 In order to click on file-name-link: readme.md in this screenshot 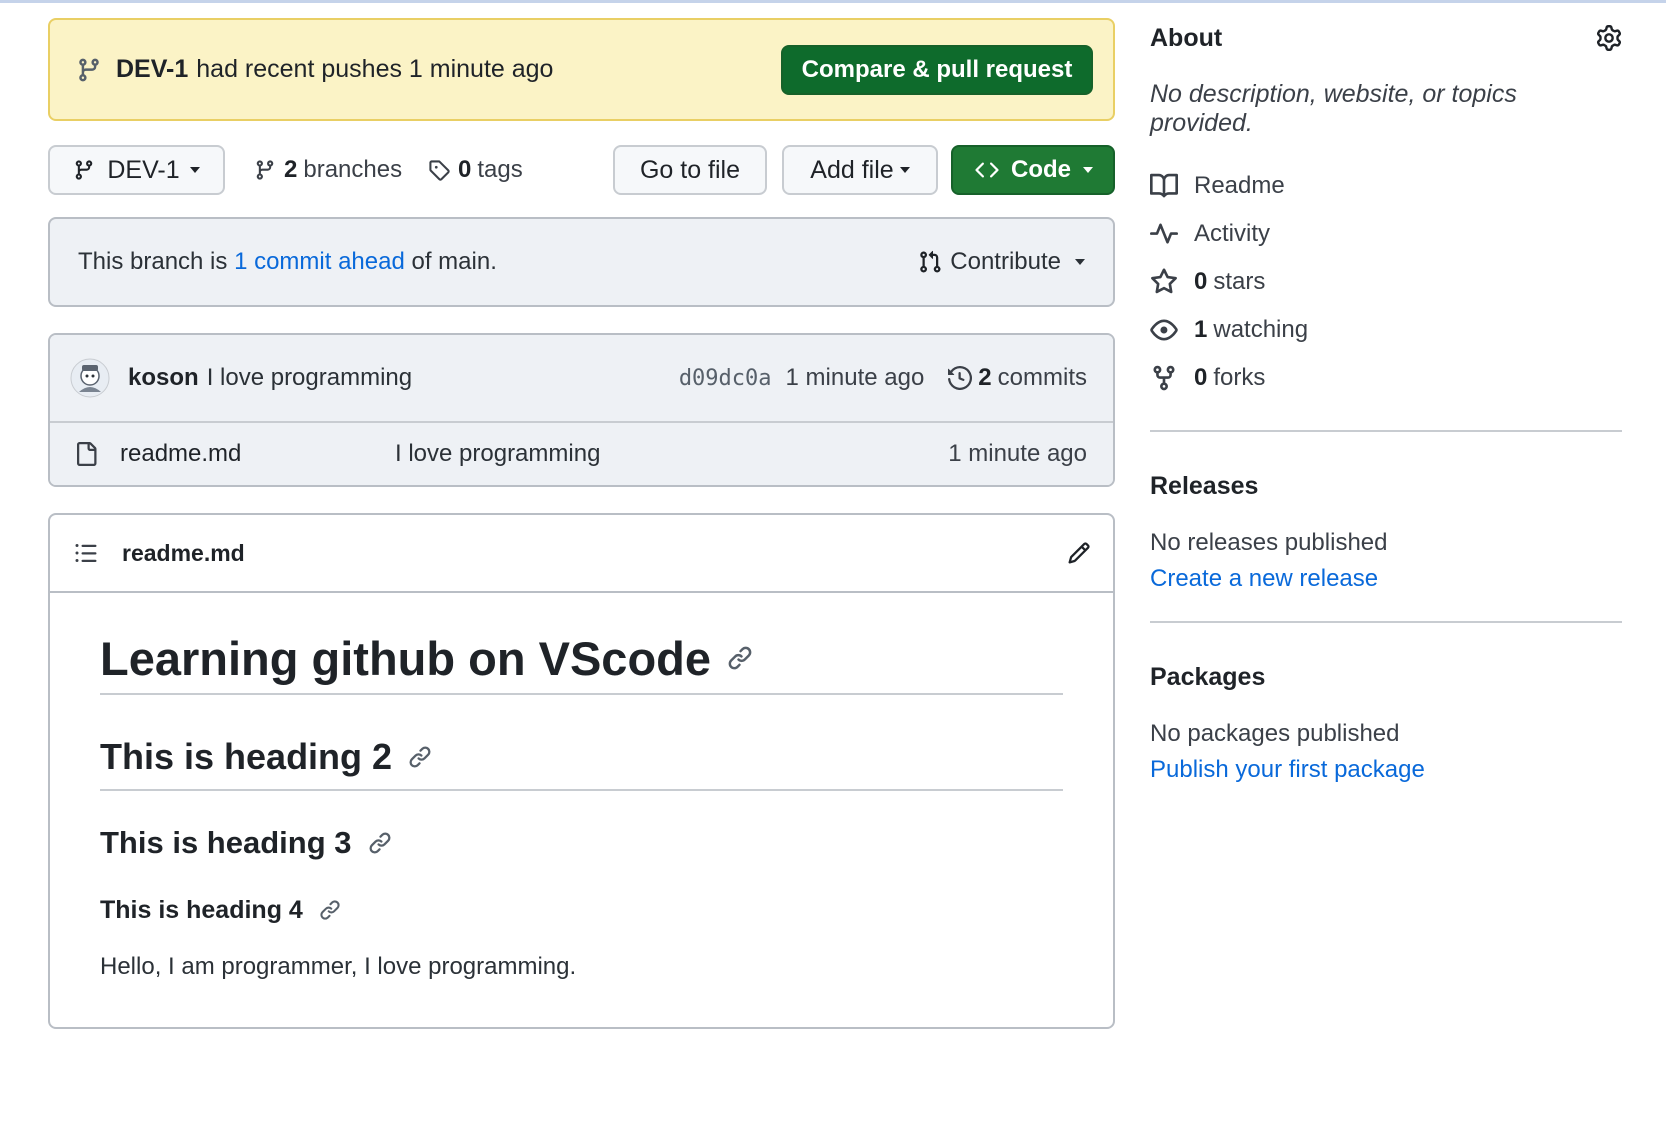, I will do `click(257, 454)`.